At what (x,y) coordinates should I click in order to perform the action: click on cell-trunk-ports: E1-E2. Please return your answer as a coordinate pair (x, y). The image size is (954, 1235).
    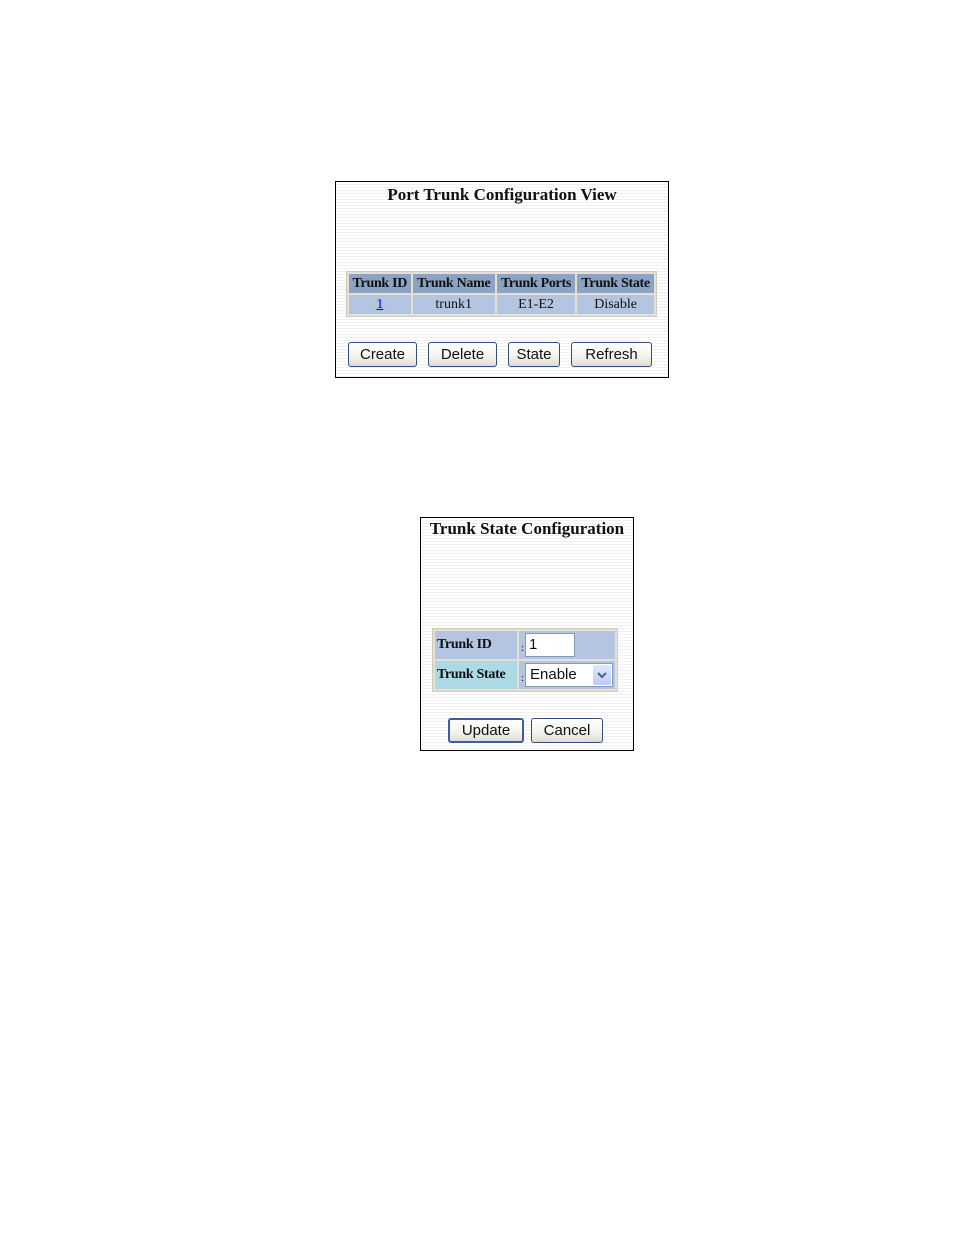
    Looking at the image, I should click on (536, 304).